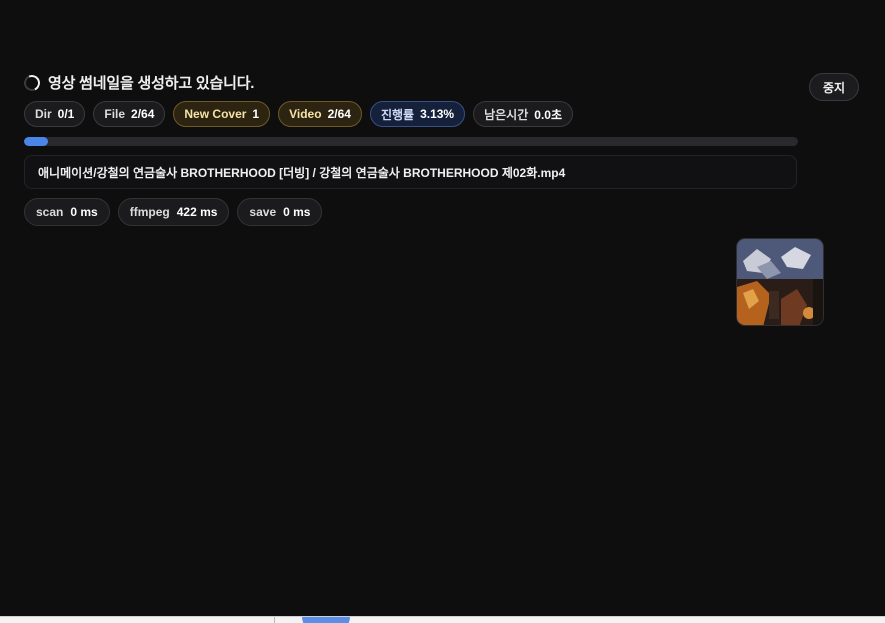 The image size is (885, 623). What do you see at coordinates (66, 114) in the screenshot?
I see `dir-value: 0/1` at bounding box center [66, 114].